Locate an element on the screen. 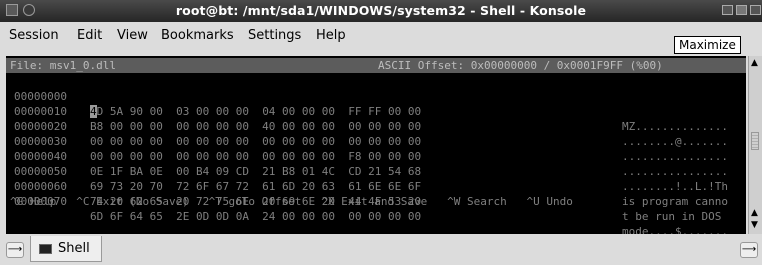 The width and height of the screenshot is (762, 265). menu-help: Help is located at coordinates (331, 35).